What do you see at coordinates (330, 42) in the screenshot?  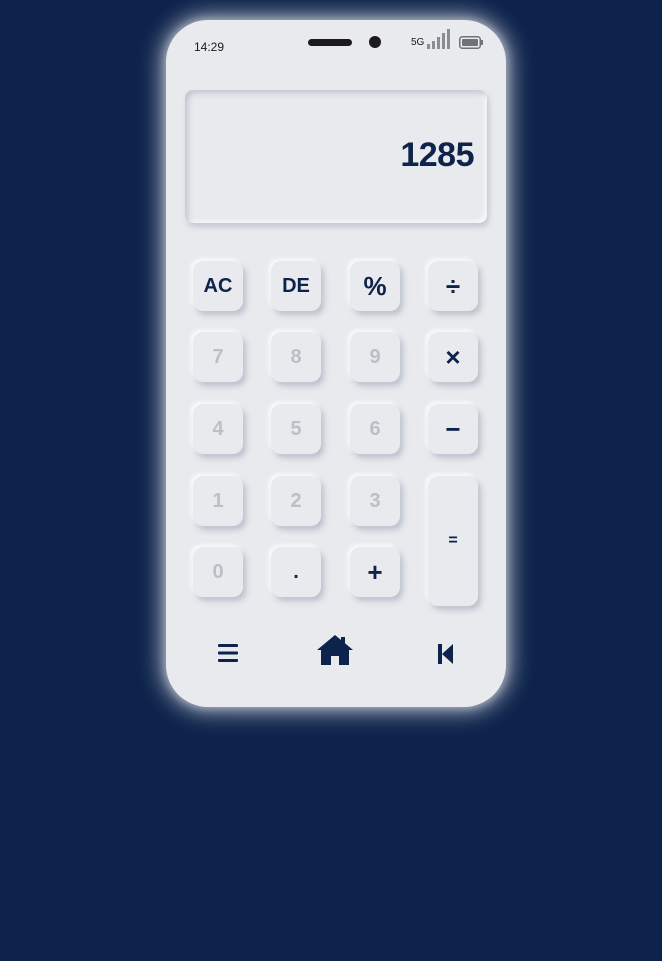 I see `speaker-grille` at bounding box center [330, 42].